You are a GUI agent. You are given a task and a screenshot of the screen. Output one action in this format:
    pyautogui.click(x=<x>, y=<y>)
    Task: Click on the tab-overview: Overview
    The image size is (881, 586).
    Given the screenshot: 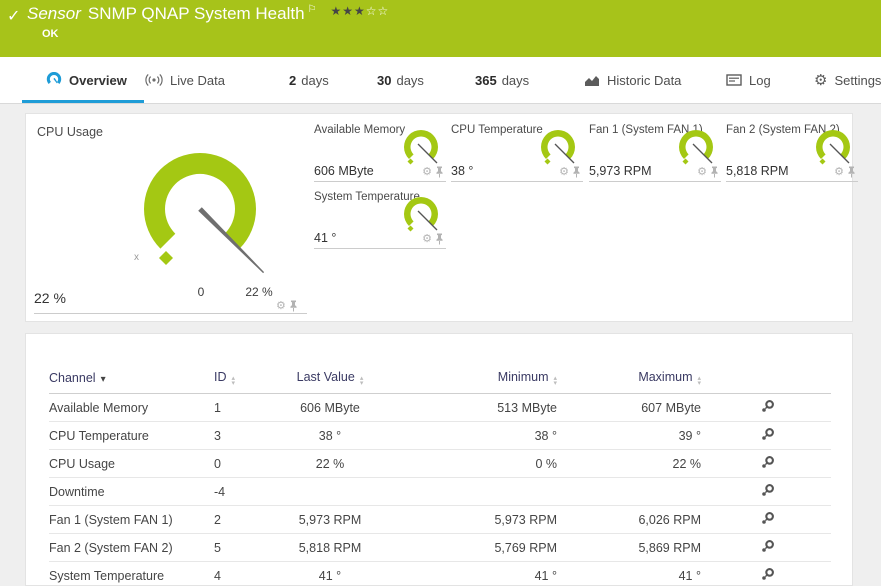 What is the action you would take?
    pyautogui.click(x=86, y=80)
    